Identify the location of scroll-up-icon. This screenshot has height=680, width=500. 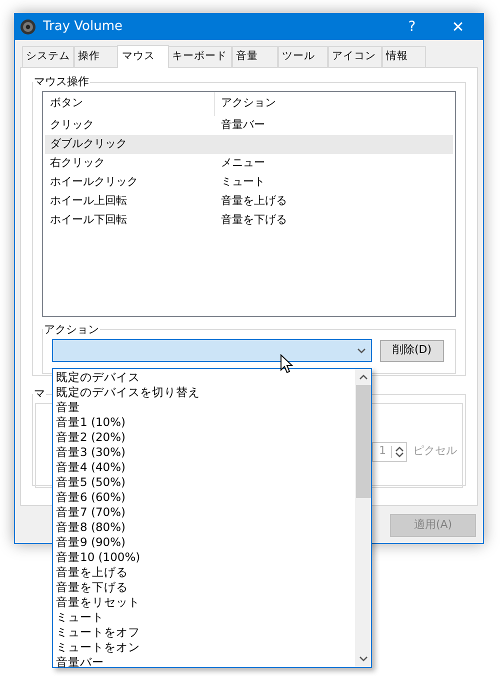
(363, 377).